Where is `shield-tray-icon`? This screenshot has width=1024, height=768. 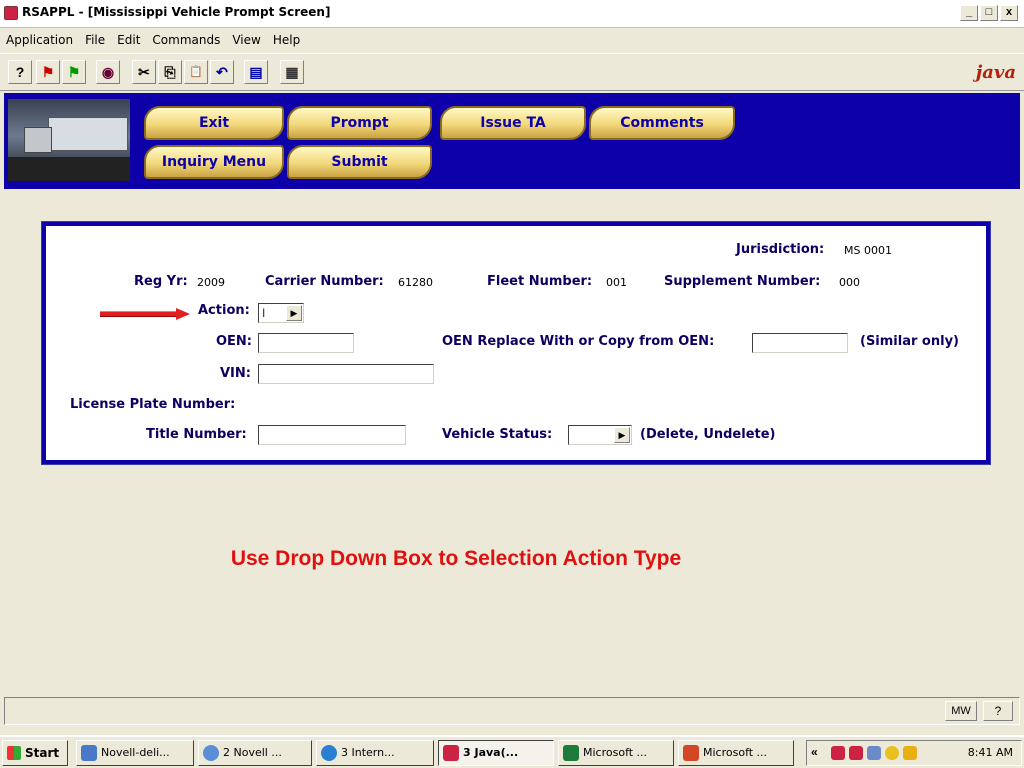
shield-tray-icon is located at coordinates (910, 753).